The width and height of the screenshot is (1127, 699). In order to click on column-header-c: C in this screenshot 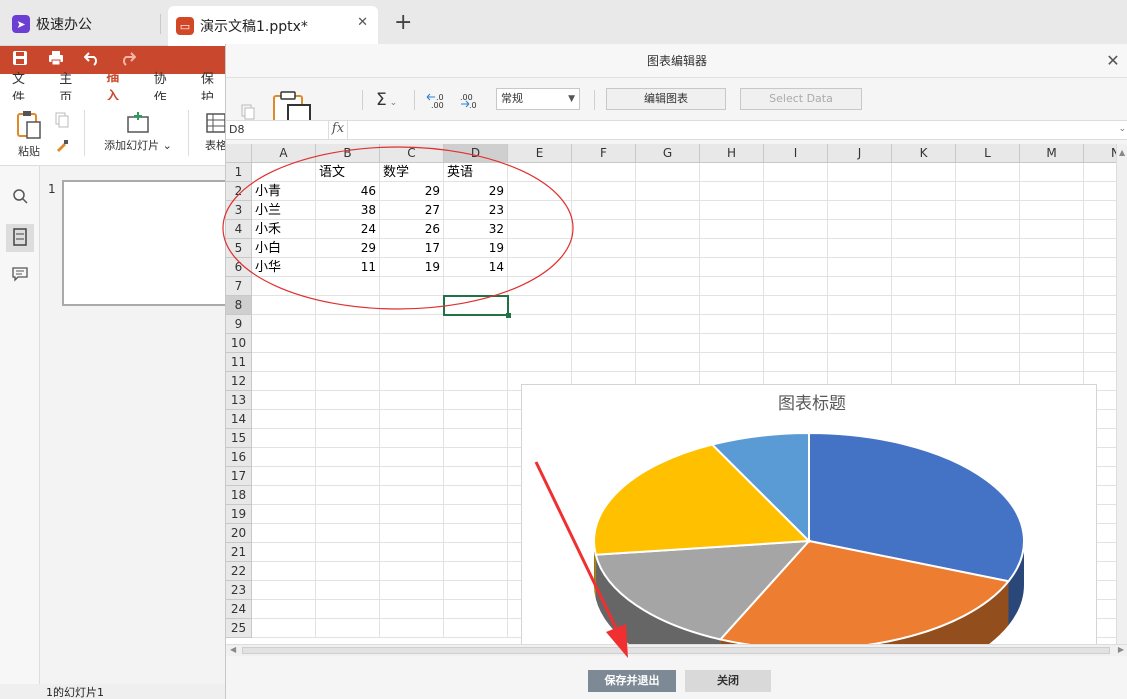, I will do `click(412, 153)`.